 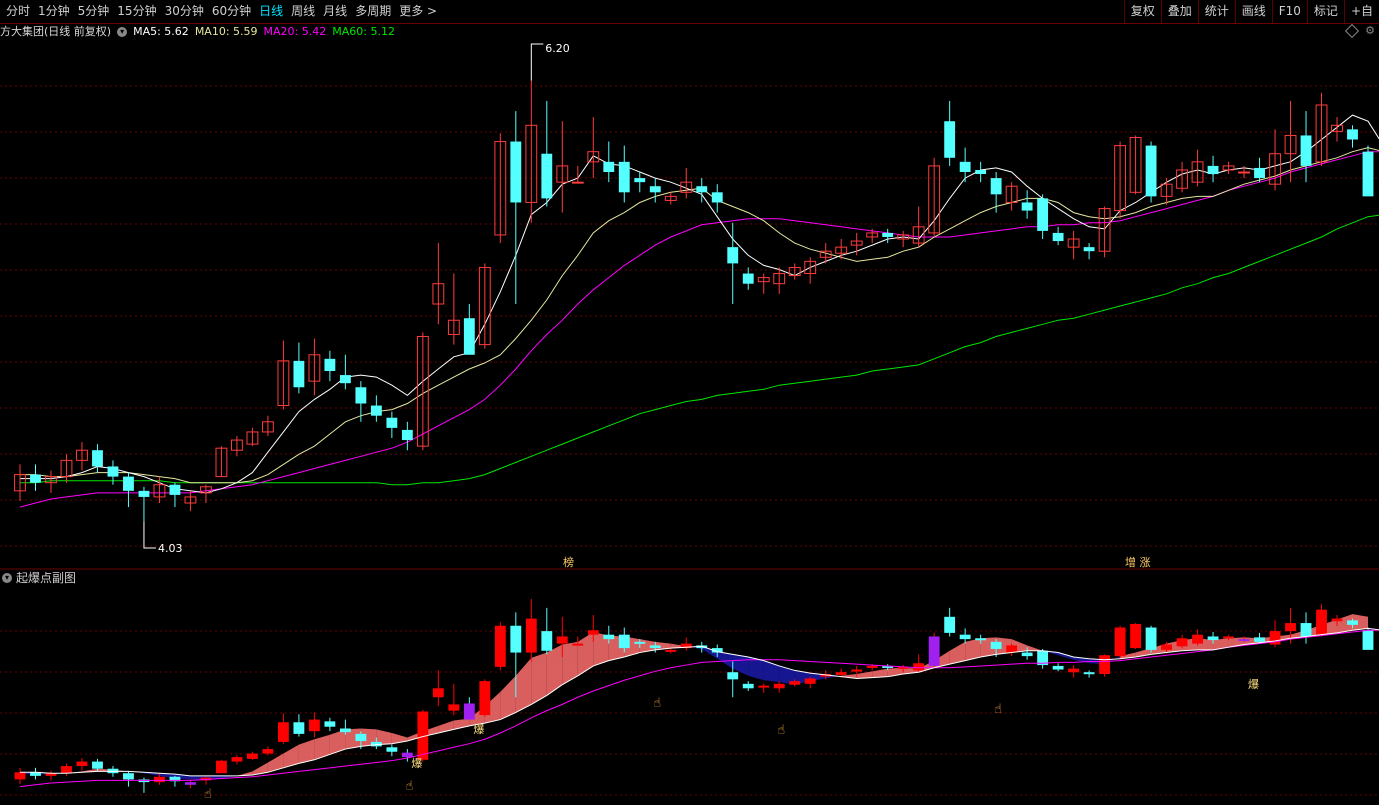 What do you see at coordinates (7, 578) in the screenshot?
I see `sub-settings-icon: ▾` at bounding box center [7, 578].